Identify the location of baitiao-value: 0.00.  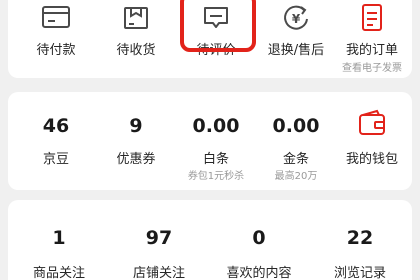
(216, 126).